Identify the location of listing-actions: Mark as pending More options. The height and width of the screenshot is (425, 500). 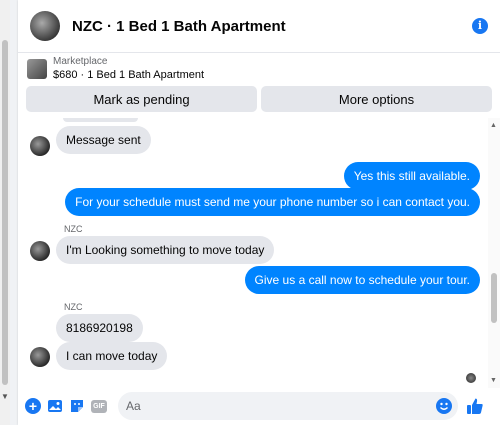
(259, 98).